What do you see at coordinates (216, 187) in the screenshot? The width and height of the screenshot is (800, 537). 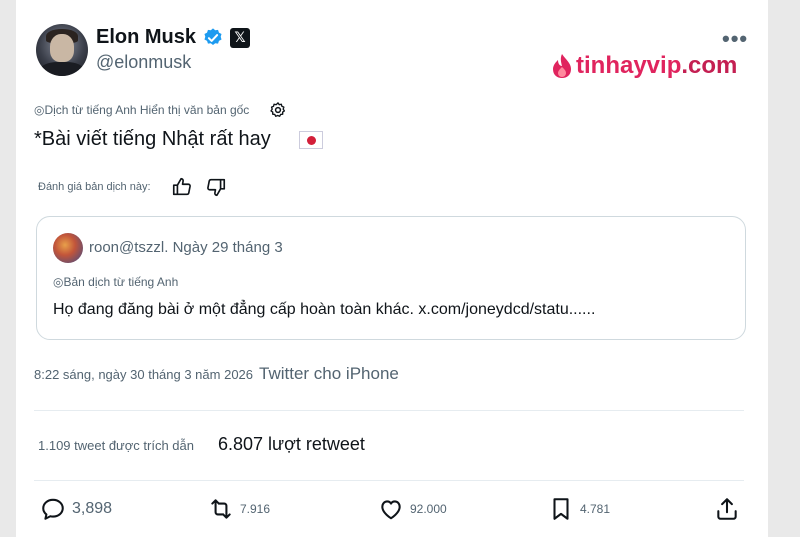 I see `thumbs-down-icon` at bounding box center [216, 187].